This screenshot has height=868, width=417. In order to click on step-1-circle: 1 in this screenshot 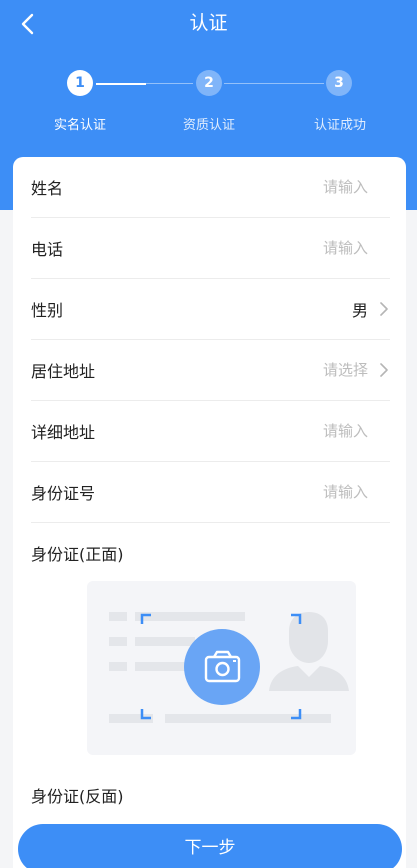, I will do `click(80, 83)`.